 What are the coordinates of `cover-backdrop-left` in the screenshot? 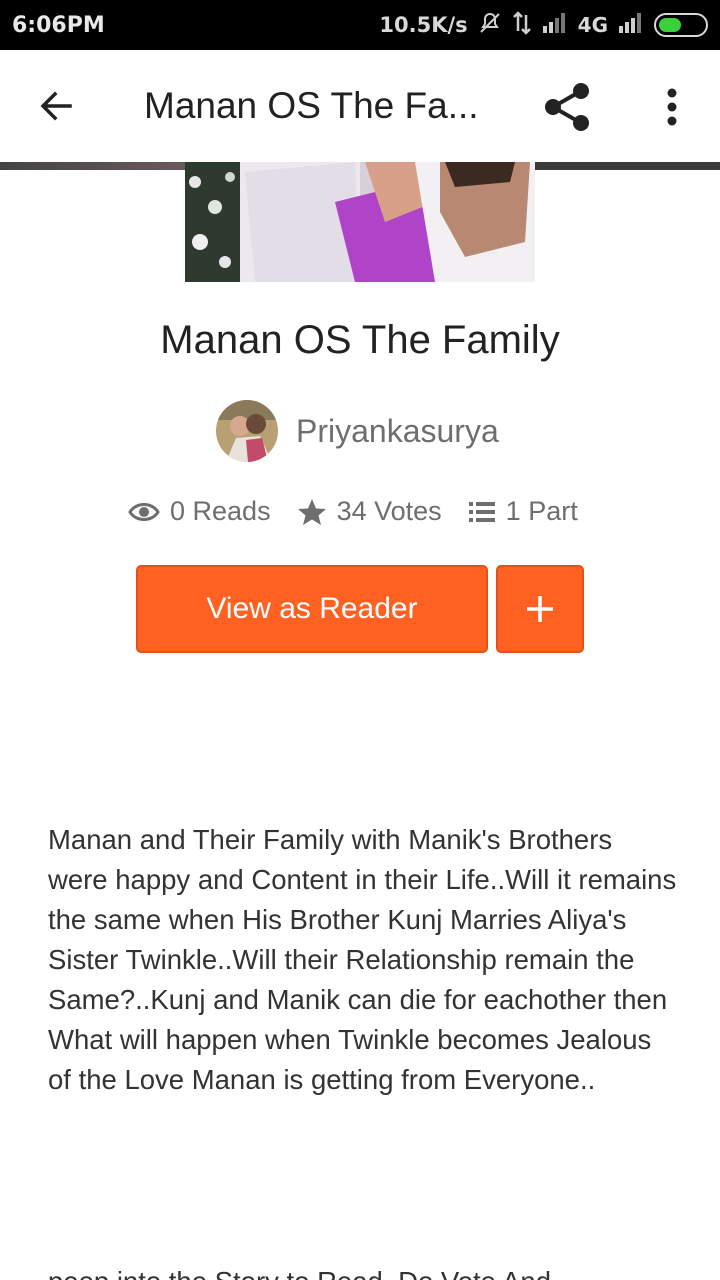 It's located at (92, 166).